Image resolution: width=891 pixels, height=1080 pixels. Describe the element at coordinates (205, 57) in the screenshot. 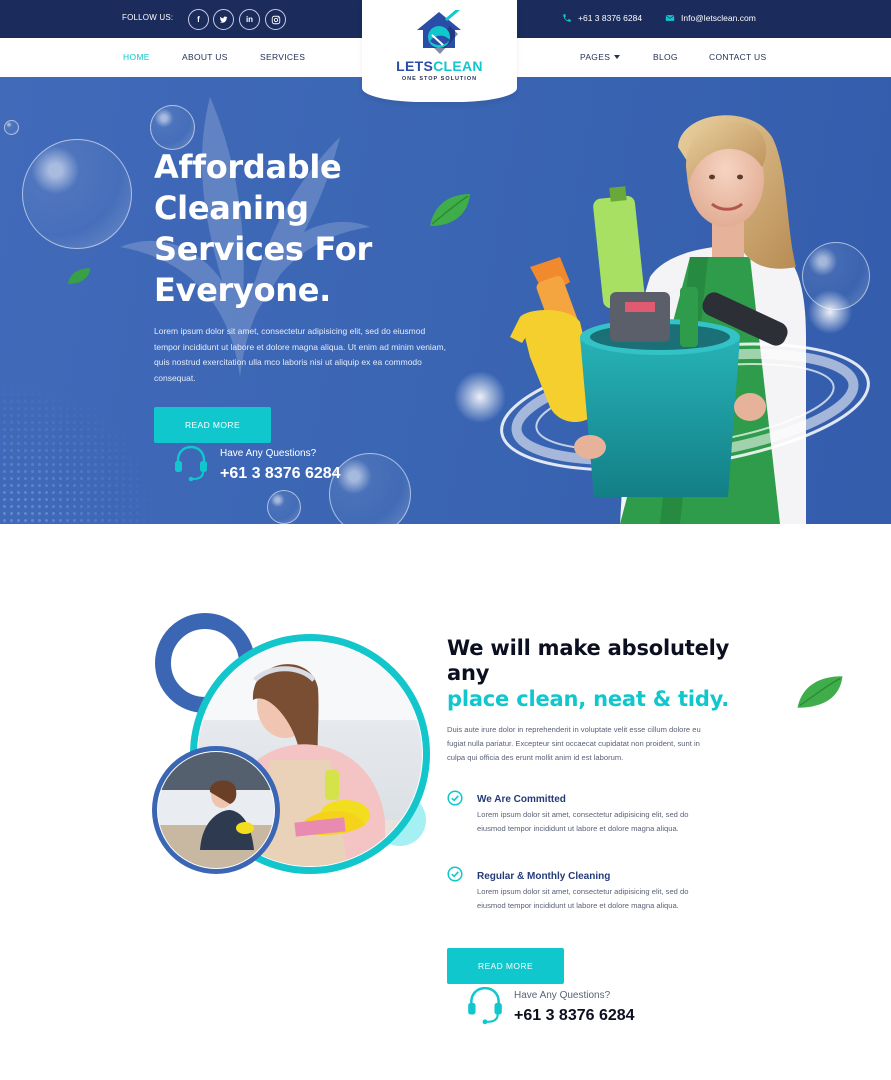

I see `nav-about-us: ABOUT US` at that location.